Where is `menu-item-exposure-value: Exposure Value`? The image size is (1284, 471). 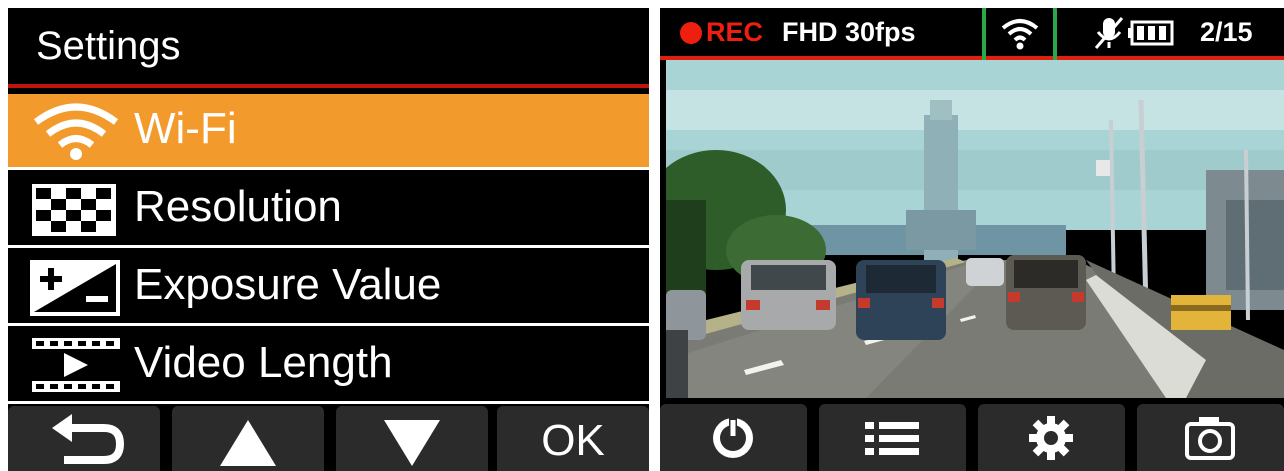
menu-item-exposure-value: Exposure Value is located at coordinates (328, 288).